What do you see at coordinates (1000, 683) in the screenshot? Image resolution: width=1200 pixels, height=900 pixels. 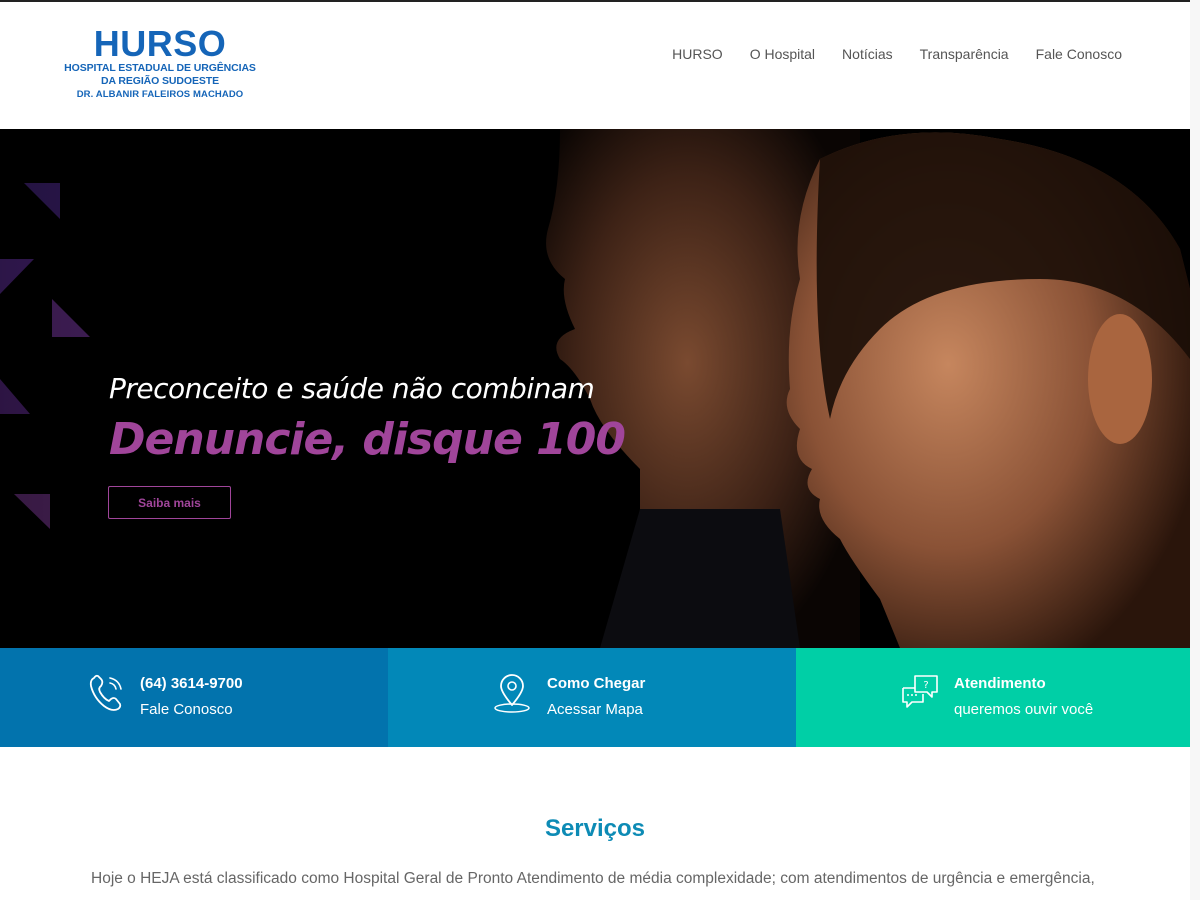 I see `info-service-title: Atendimento` at bounding box center [1000, 683].